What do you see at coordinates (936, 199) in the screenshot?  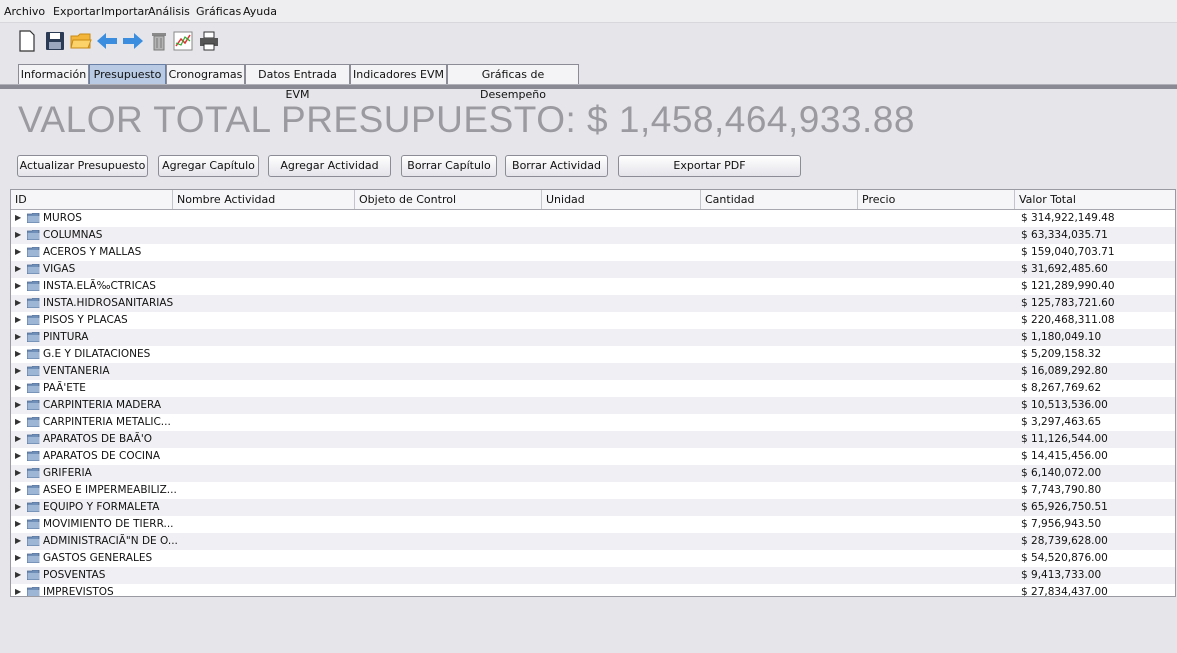 I see `column-precio: Precio` at bounding box center [936, 199].